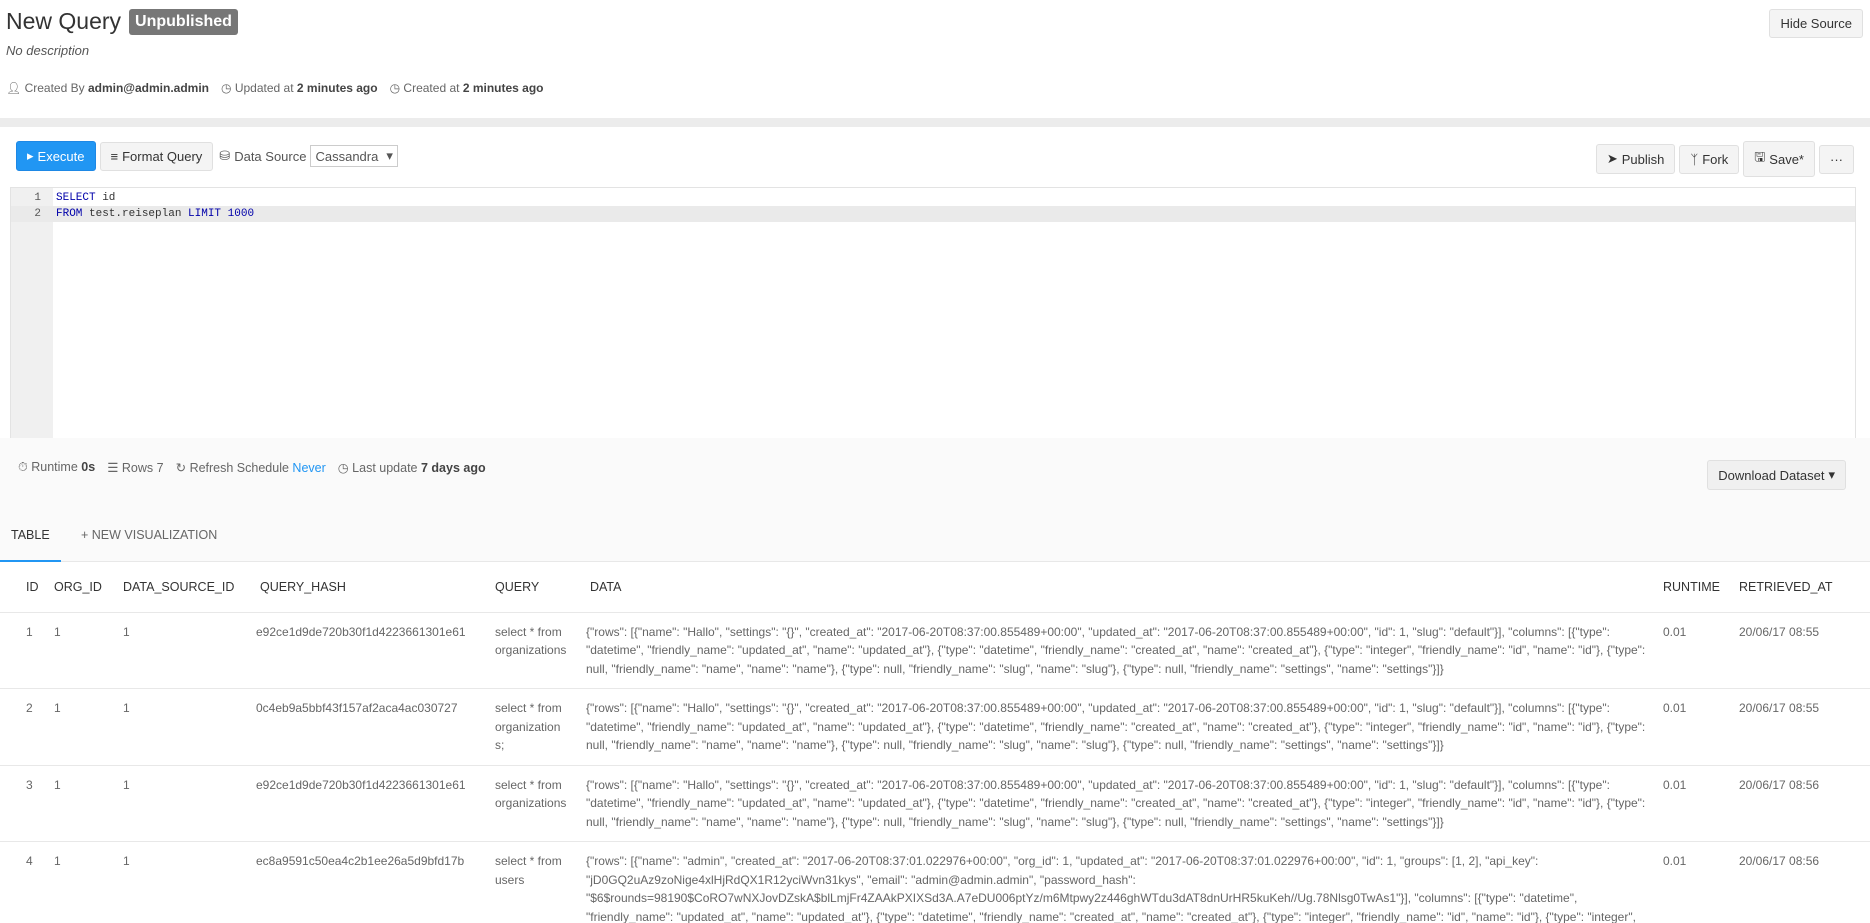 Image resolution: width=1870 pixels, height=923 pixels. What do you see at coordinates (1803, 587) in the screenshot?
I see `column-header-retrieved-at: RETRIEVED_AT` at bounding box center [1803, 587].